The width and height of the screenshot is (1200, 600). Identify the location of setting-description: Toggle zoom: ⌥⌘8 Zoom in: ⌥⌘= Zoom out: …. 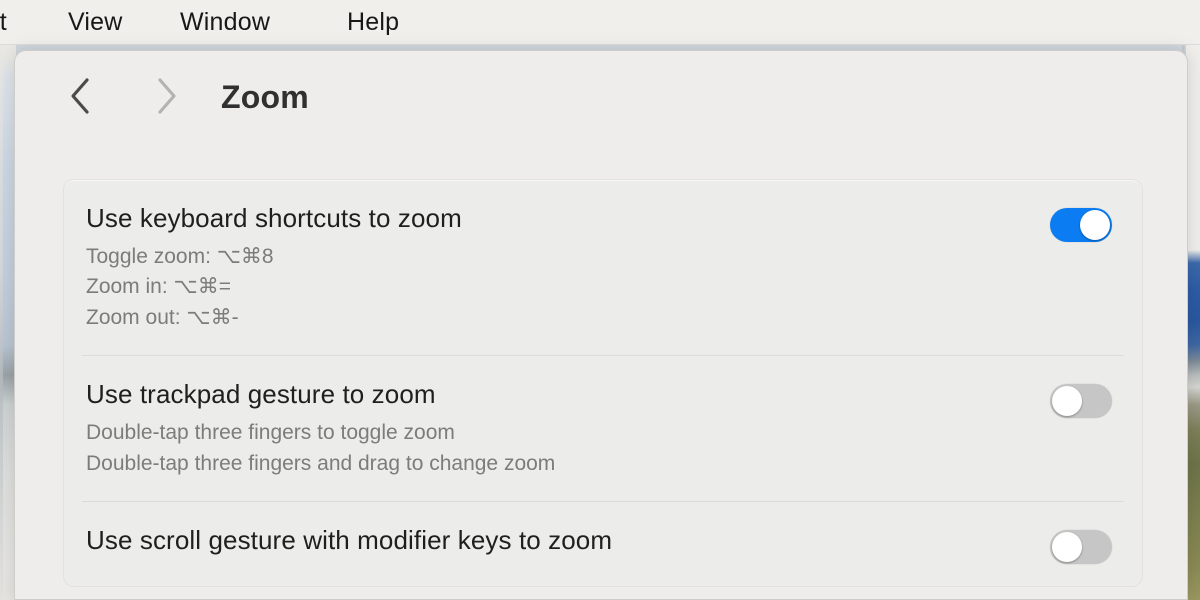
(568, 287).